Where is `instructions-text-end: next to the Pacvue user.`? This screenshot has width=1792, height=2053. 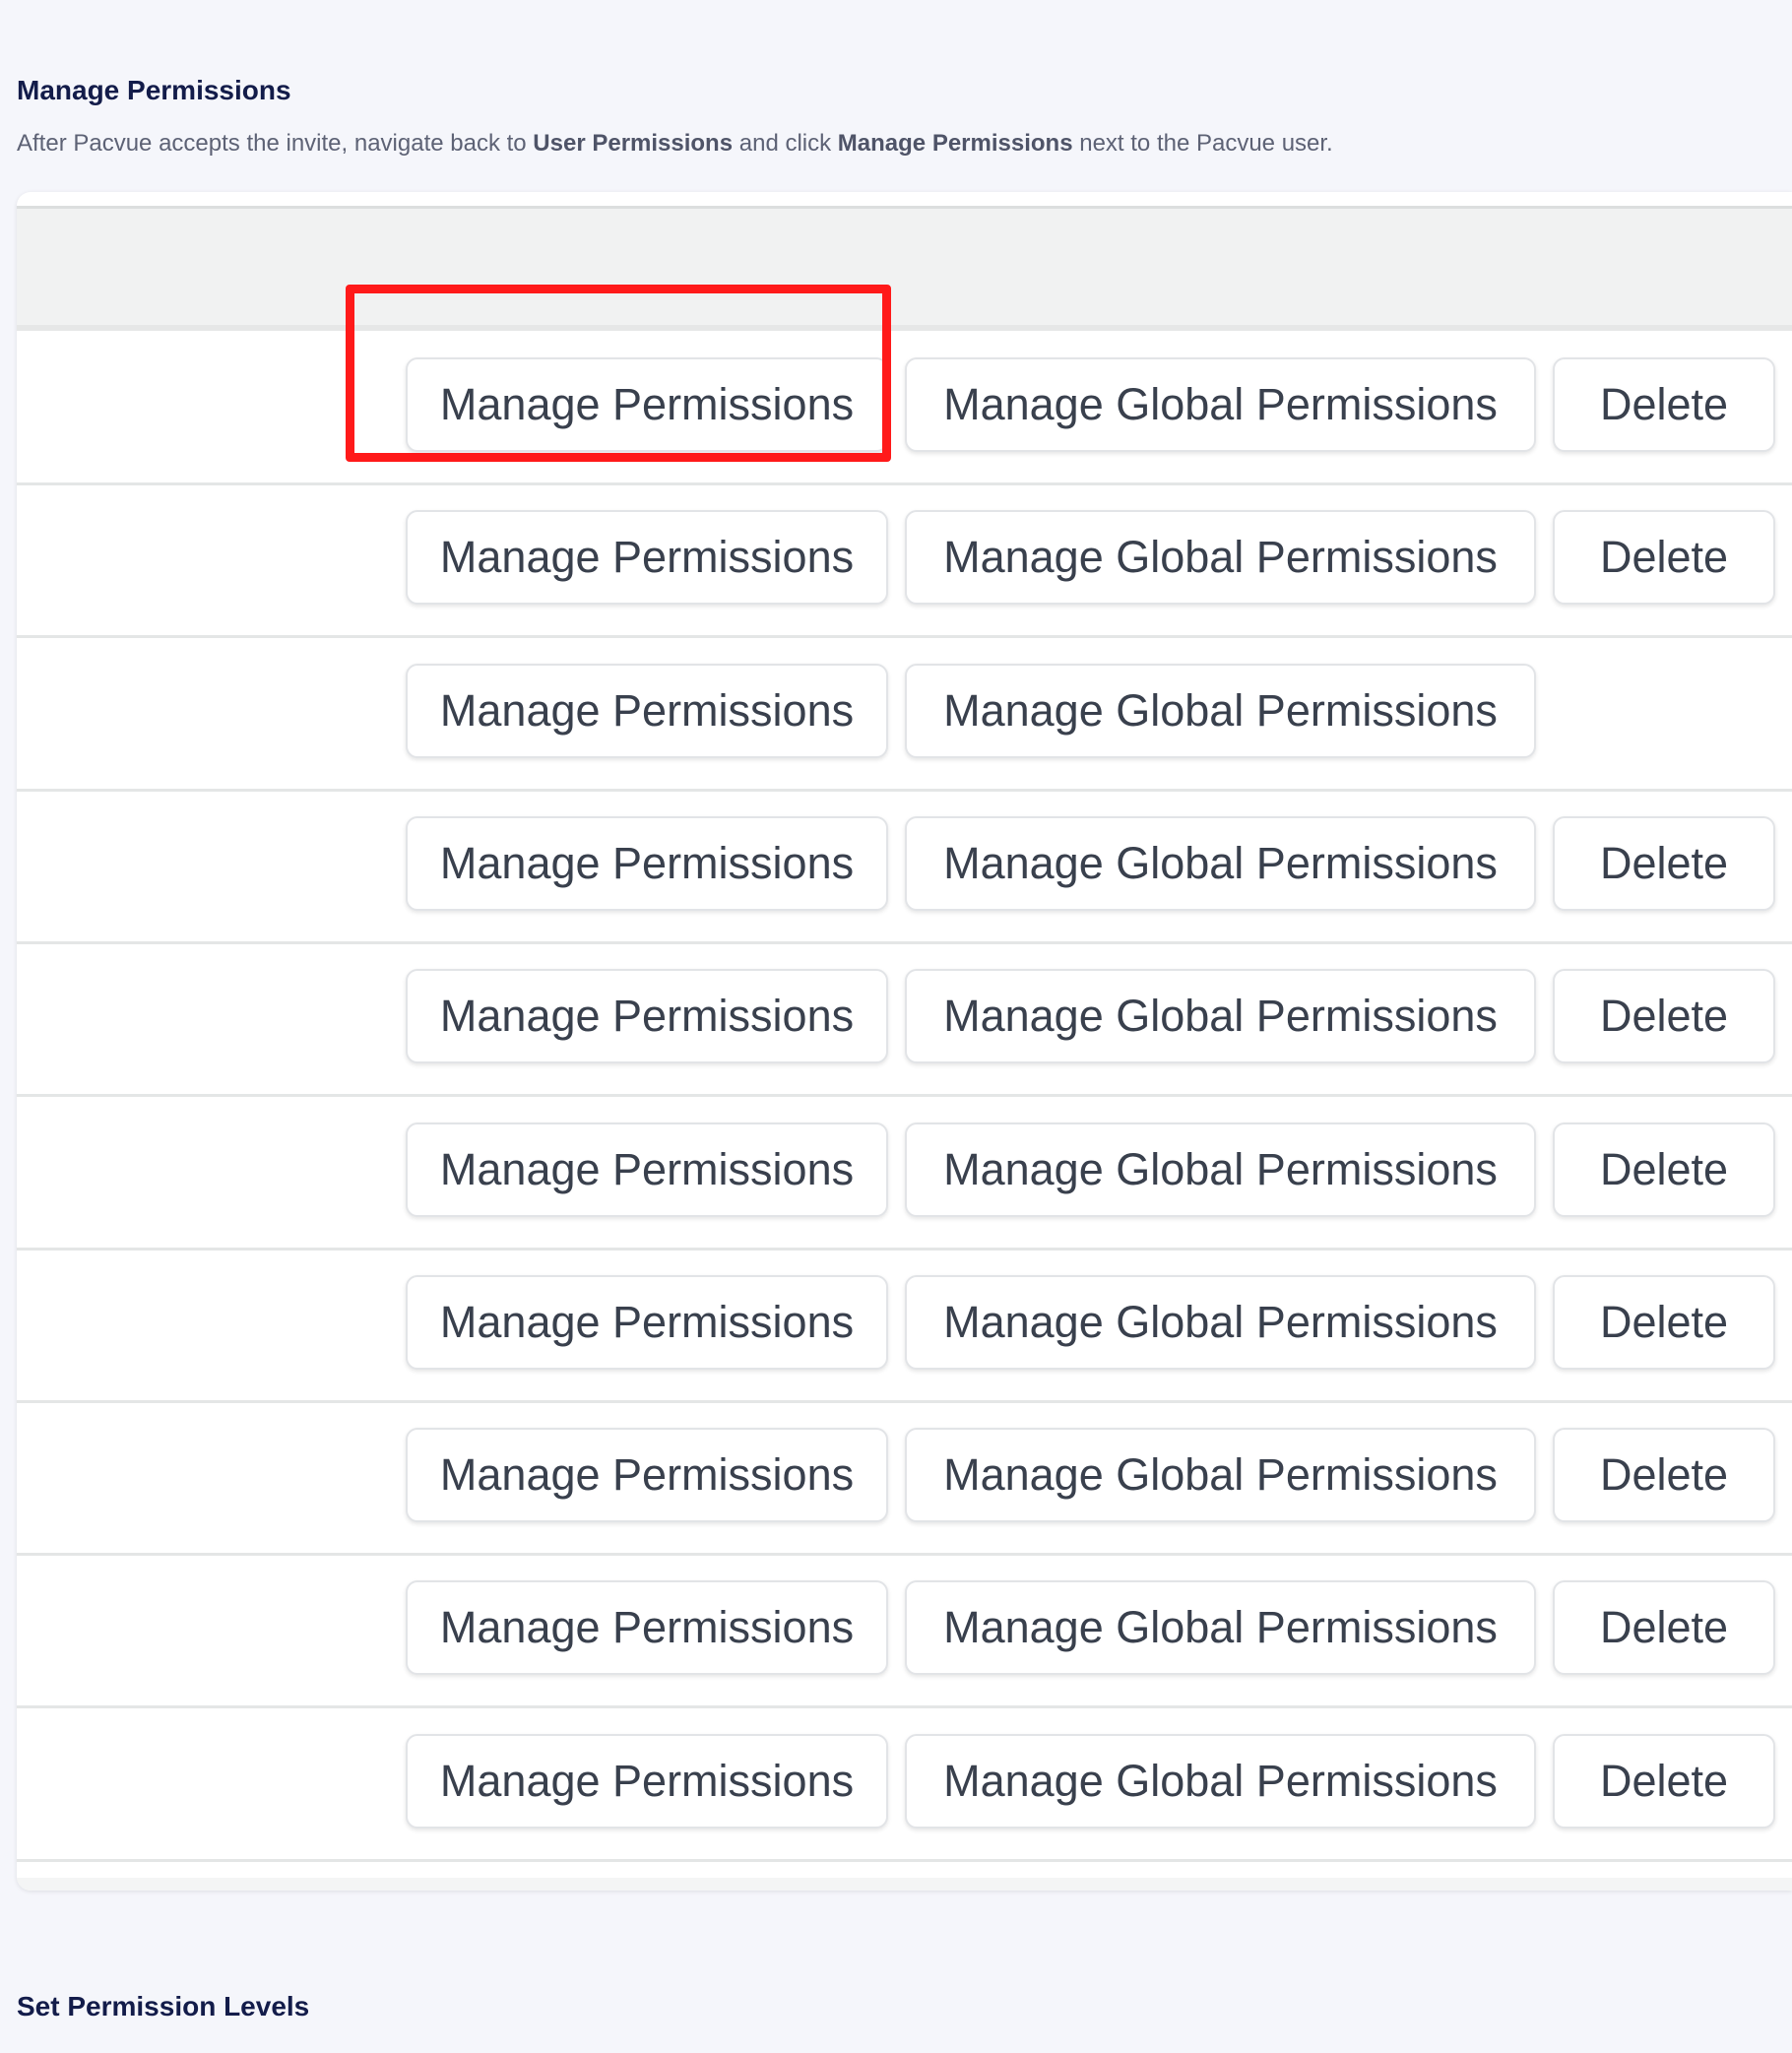 instructions-text-end: next to the Pacvue user. is located at coordinates (1202, 143).